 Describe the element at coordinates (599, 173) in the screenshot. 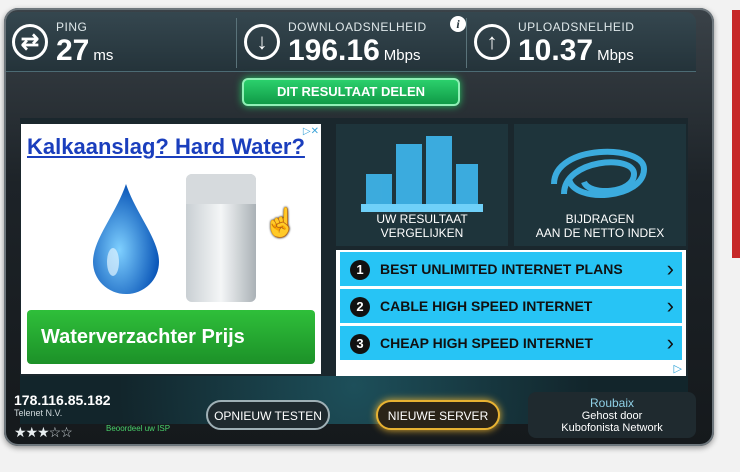

I see `network-ribbon-icon` at that location.